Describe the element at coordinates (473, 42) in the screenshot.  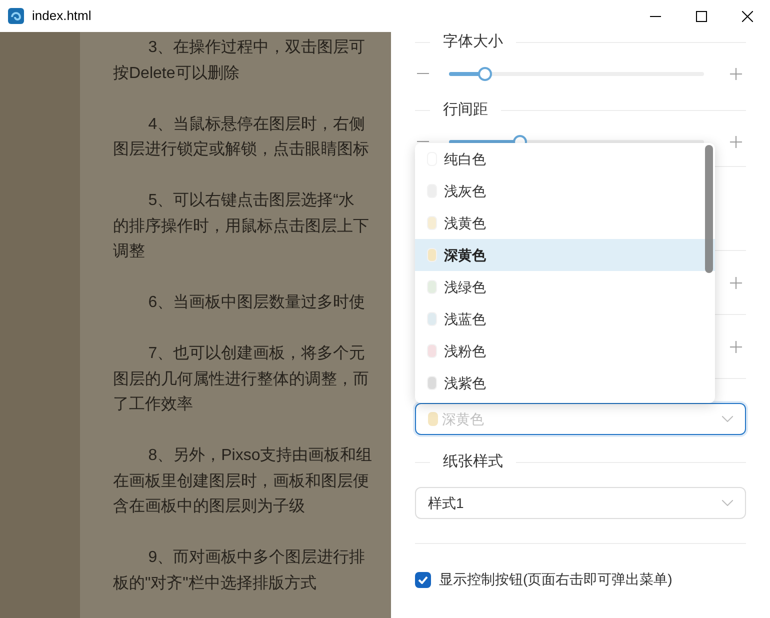
I see `section-title: 字体大小` at that location.